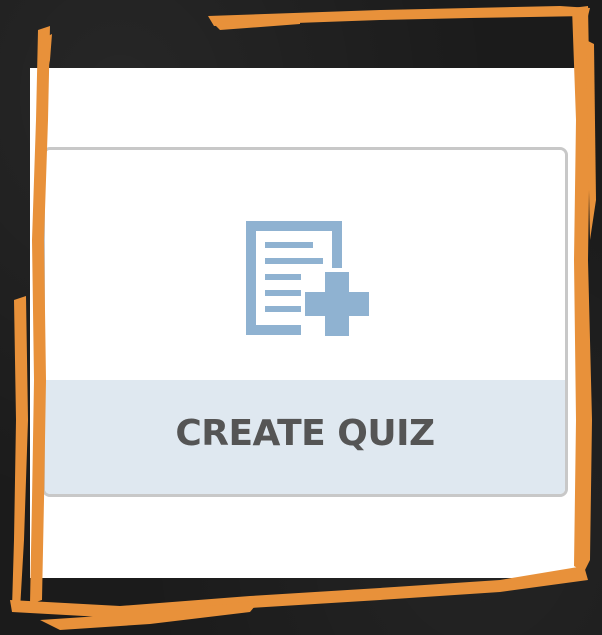  I want to click on document-plus-icon, so click(309, 280).